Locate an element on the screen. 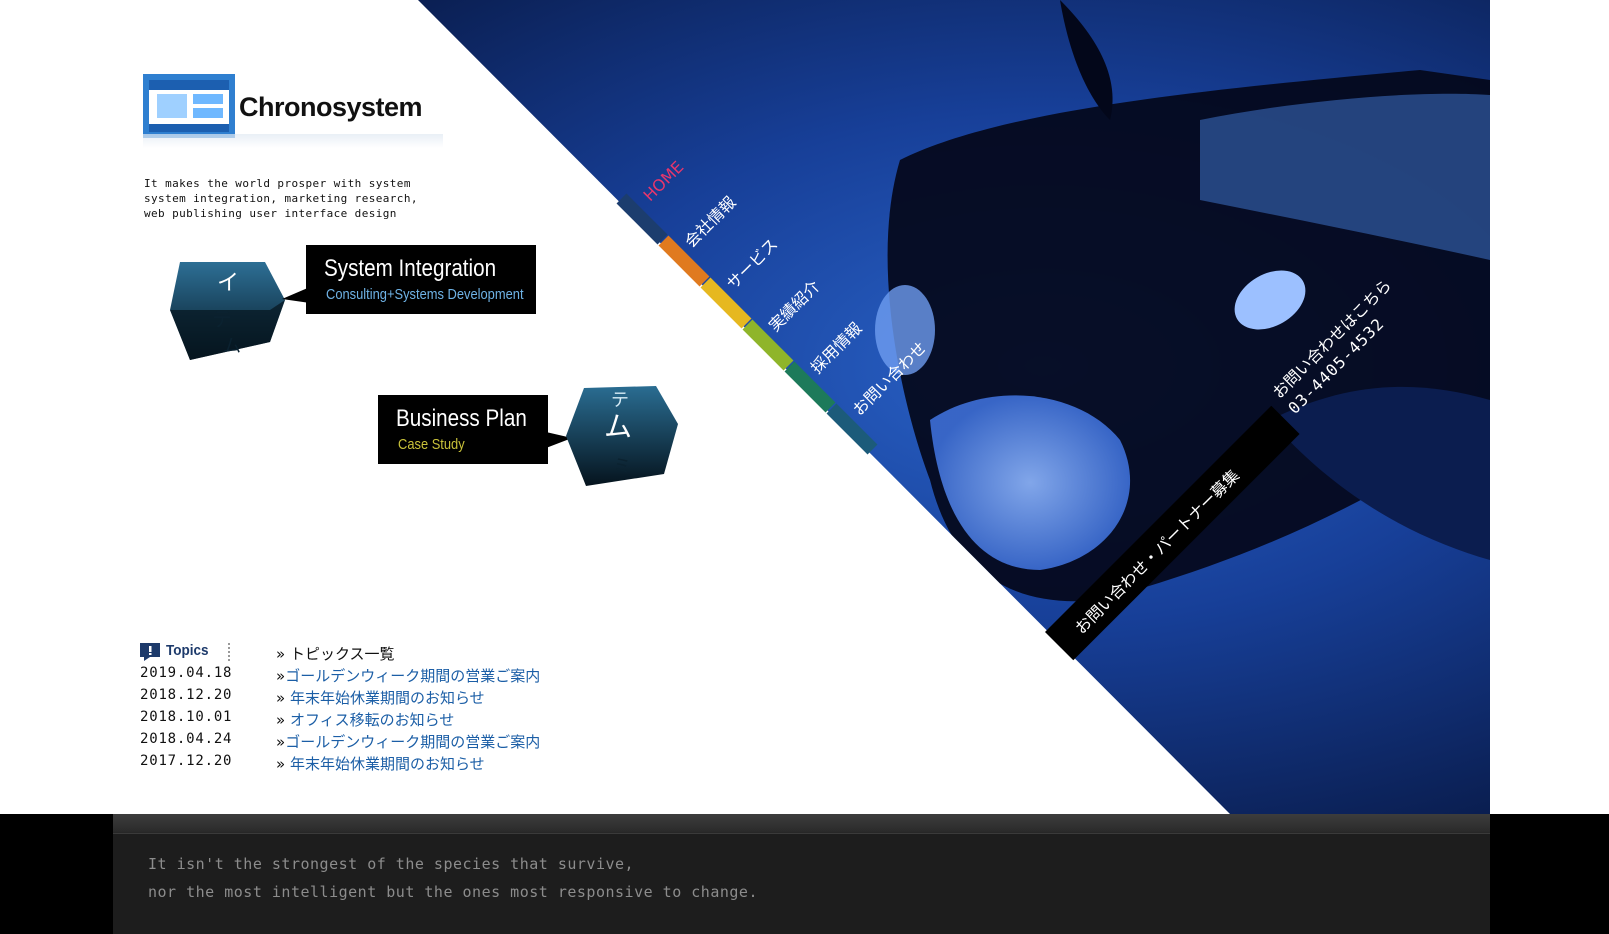 This screenshot has width=1609, height=934. tagline-line: system integration, marketing research, is located at coordinates (281, 198).